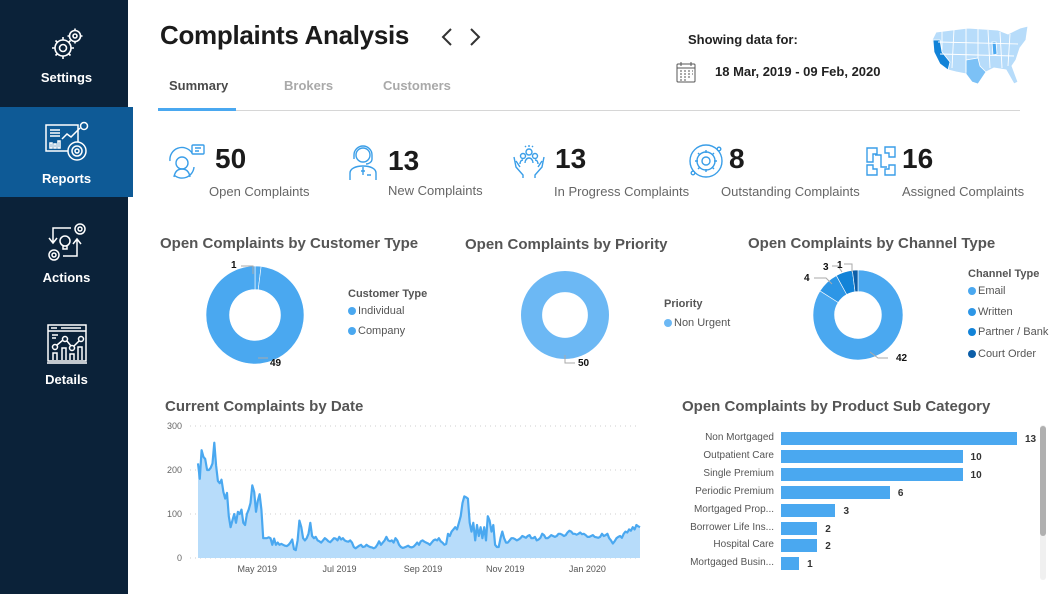  I want to click on legend-item-partner-bank: Partner / Bank, so click(1008, 332).